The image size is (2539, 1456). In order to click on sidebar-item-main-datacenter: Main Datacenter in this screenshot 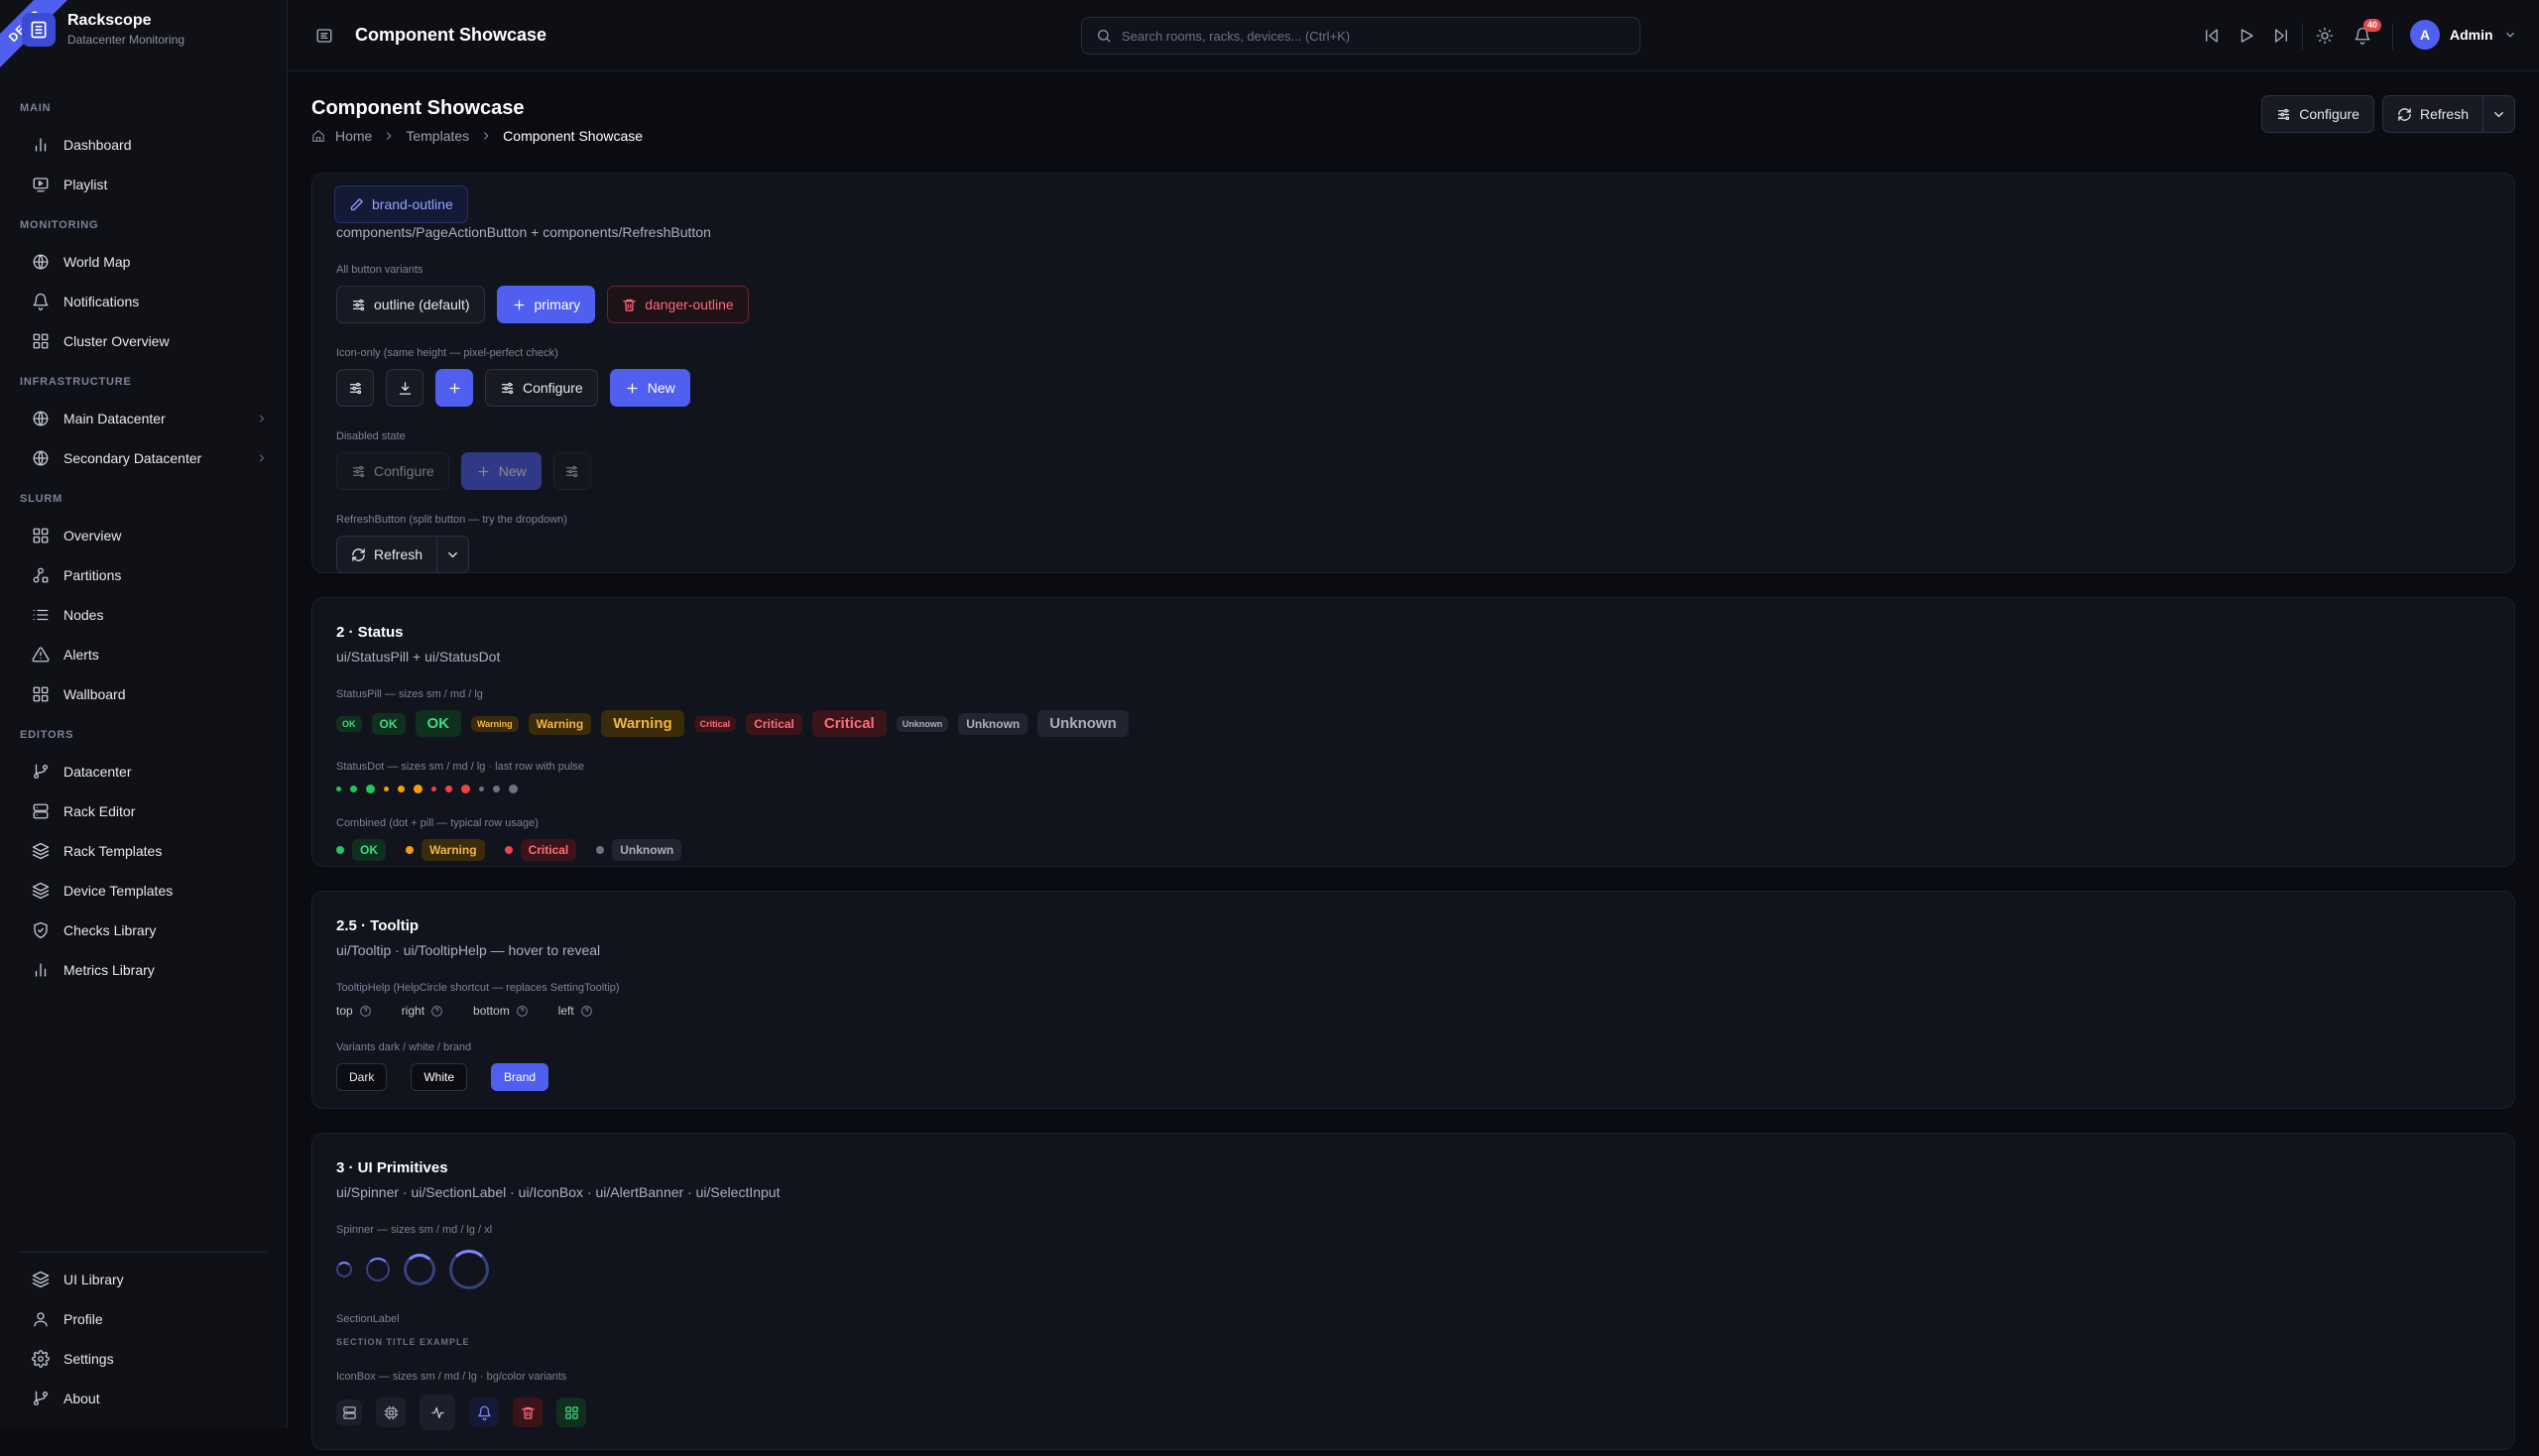, I will do `click(144, 418)`.